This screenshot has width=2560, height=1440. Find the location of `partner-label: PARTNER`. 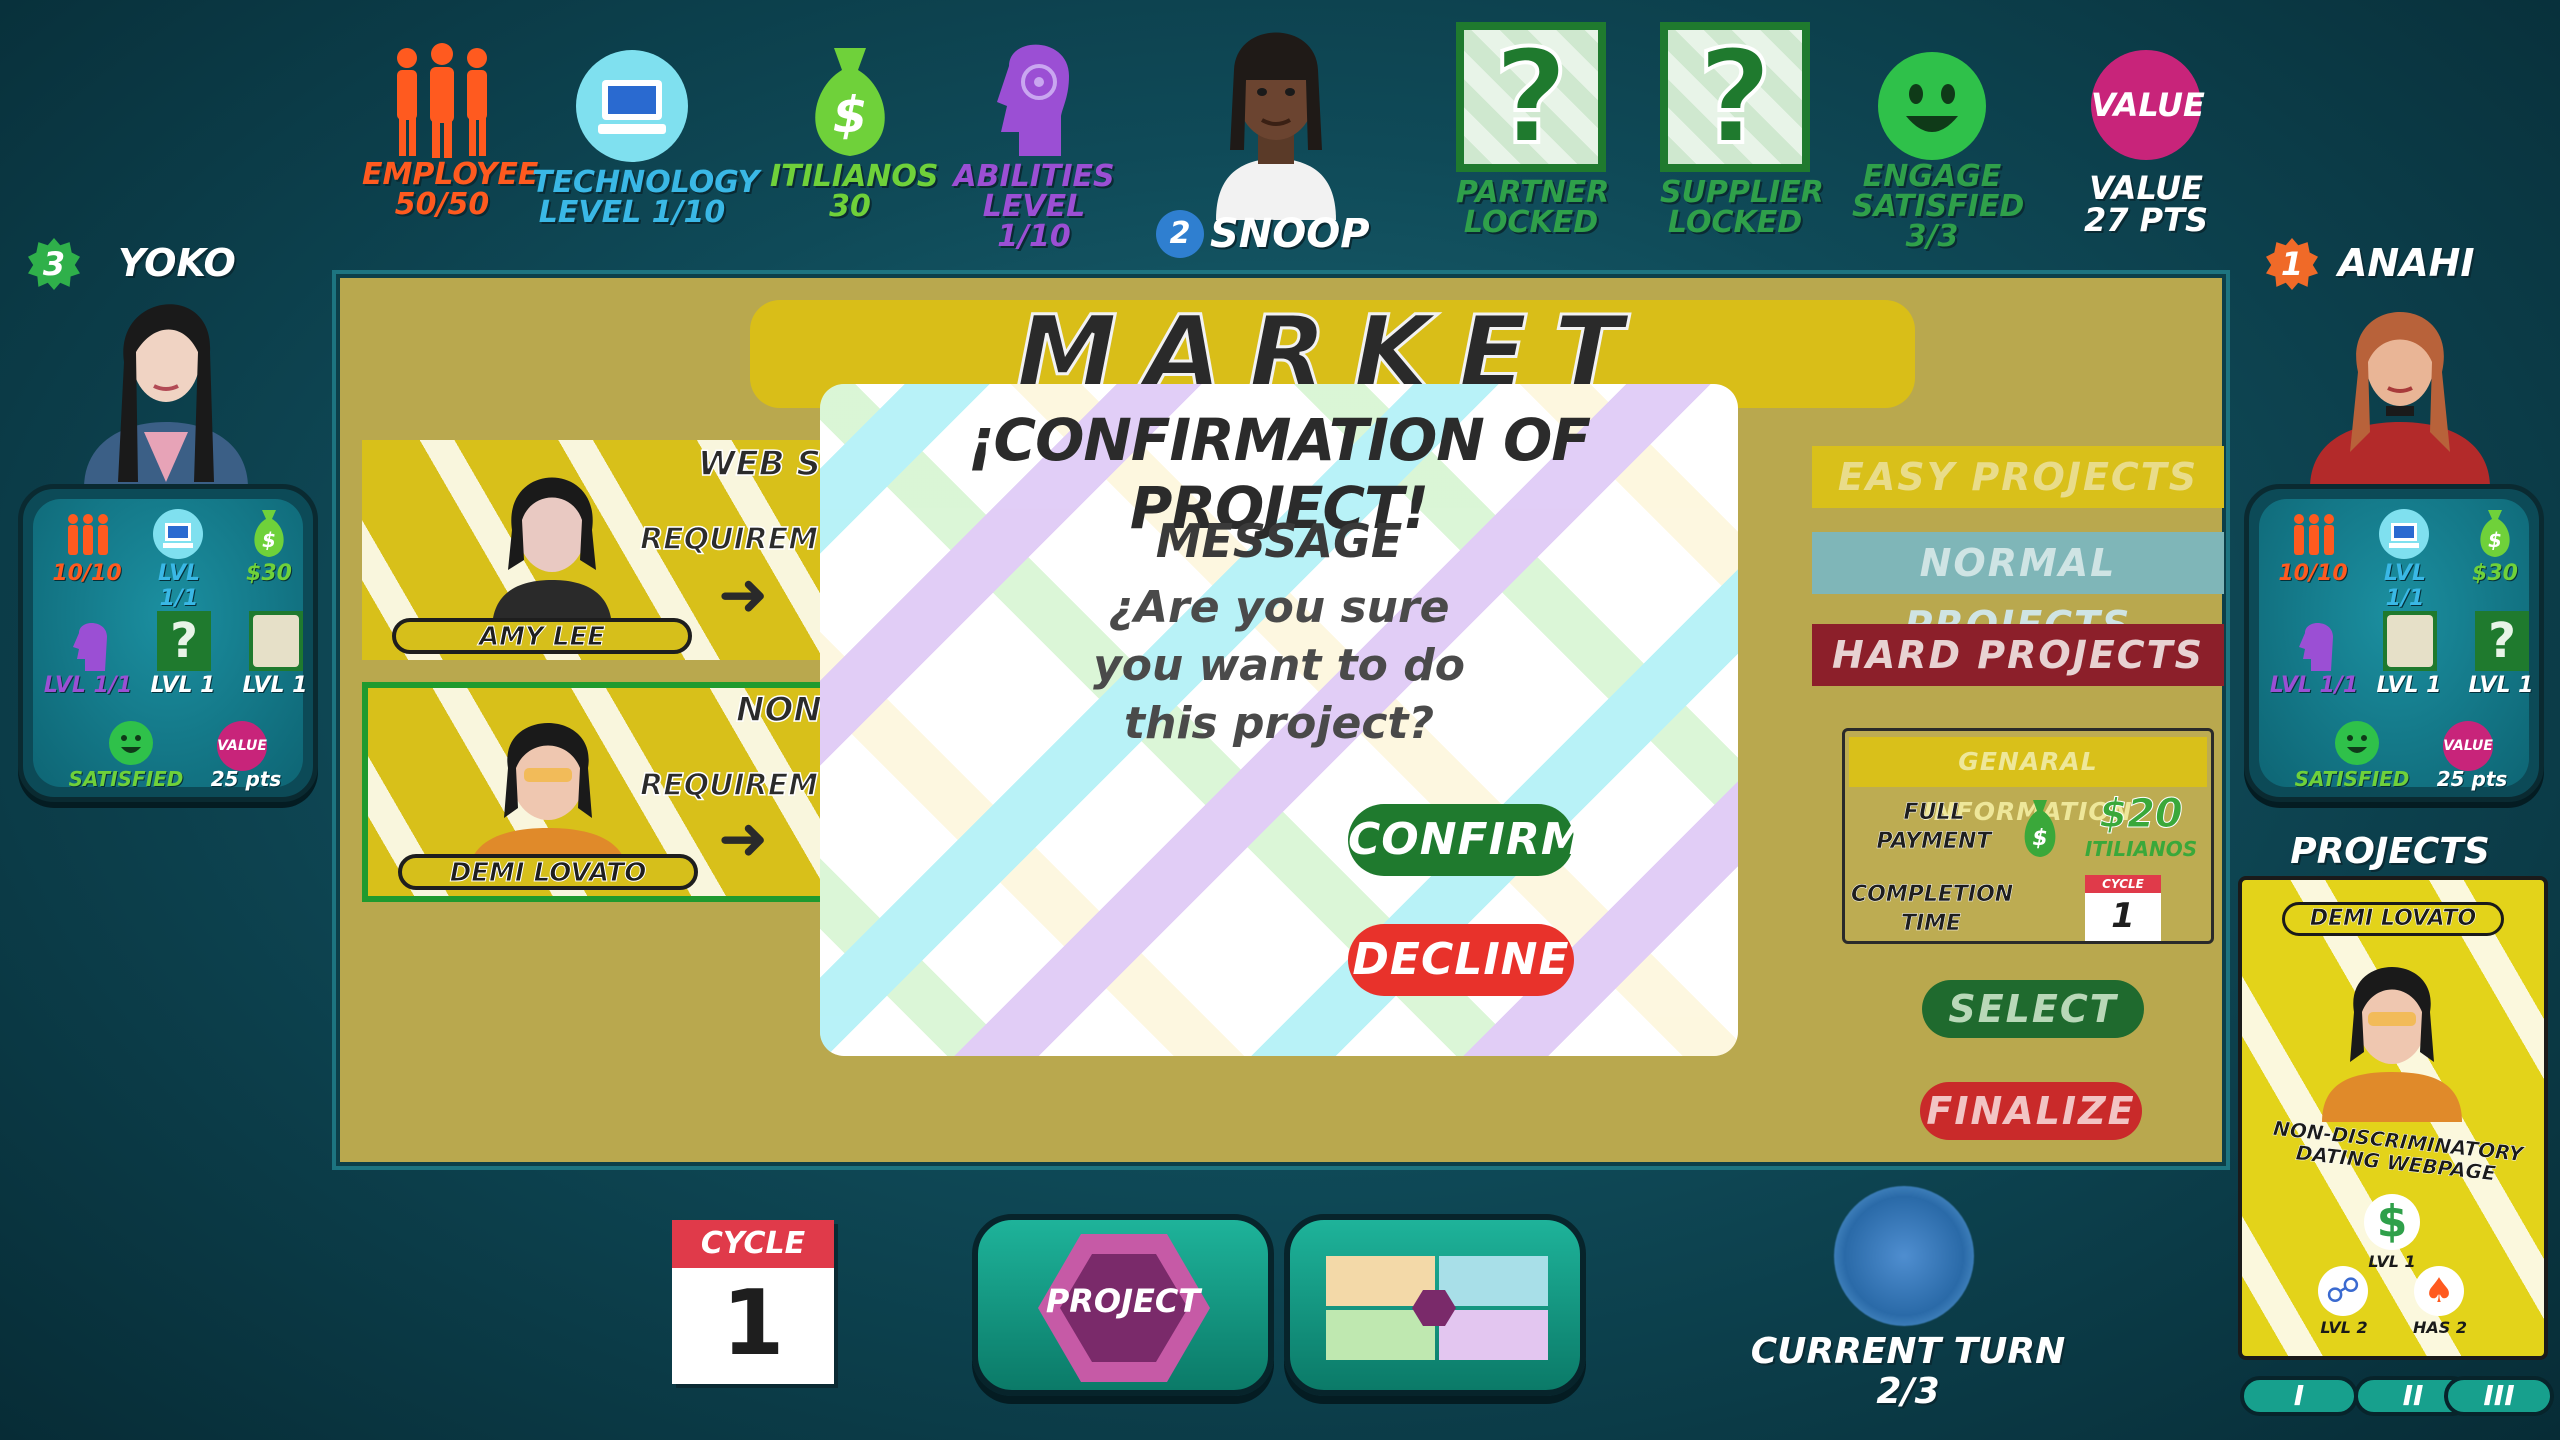

partner-label: PARTNER is located at coordinates (1533, 192).